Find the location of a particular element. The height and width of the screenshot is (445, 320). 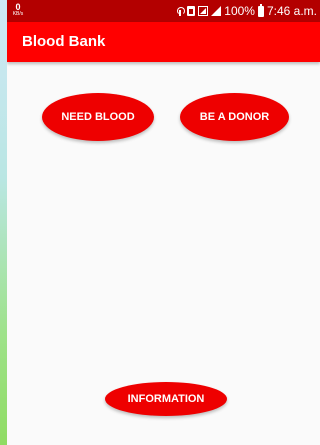

app-title: Blood Bank is located at coordinates (64, 41).